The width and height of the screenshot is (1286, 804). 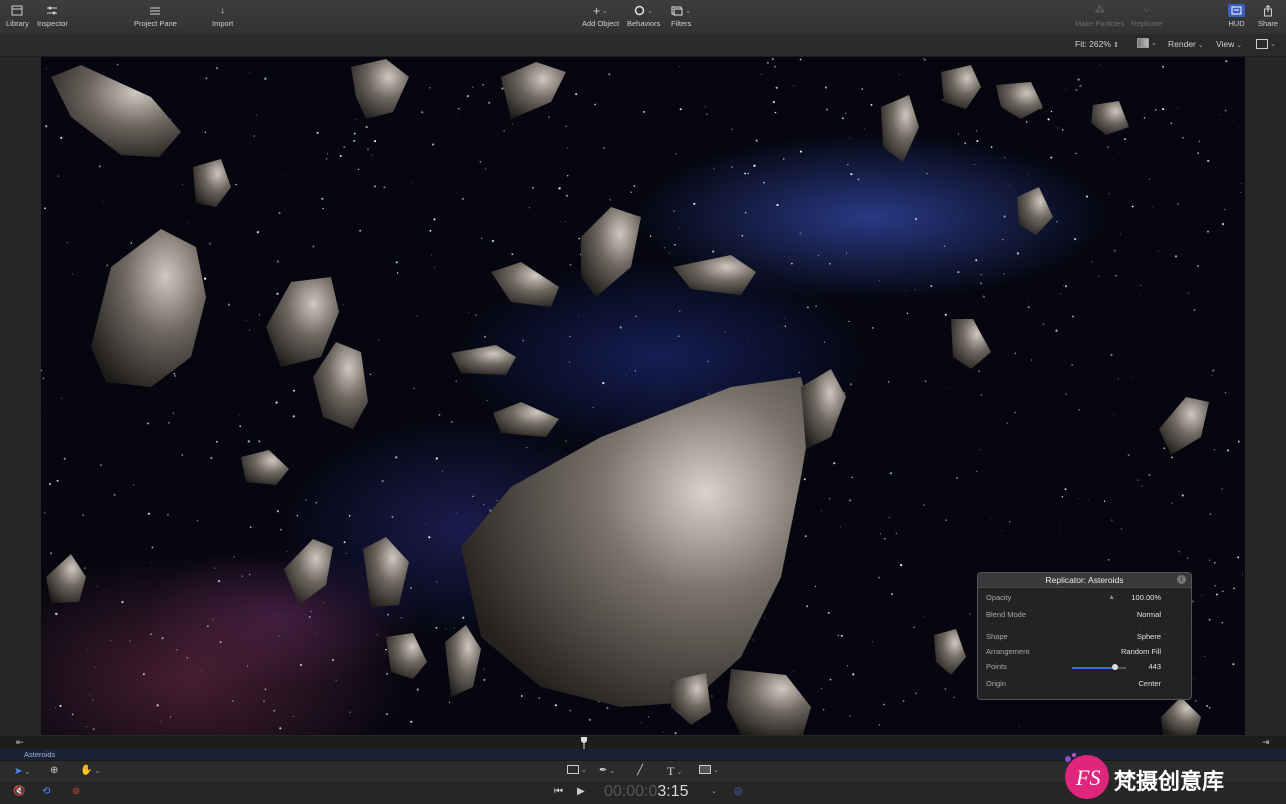 I want to click on channels-menu: ⌄, so click(x=1147, y=42).